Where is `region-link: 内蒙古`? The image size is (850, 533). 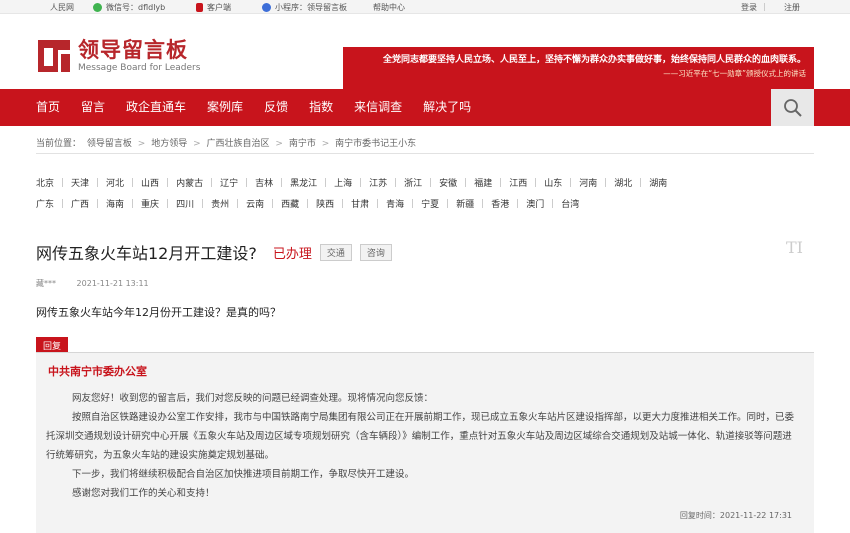 region-link: 内蒙古 is located at coordinates (189, 182).